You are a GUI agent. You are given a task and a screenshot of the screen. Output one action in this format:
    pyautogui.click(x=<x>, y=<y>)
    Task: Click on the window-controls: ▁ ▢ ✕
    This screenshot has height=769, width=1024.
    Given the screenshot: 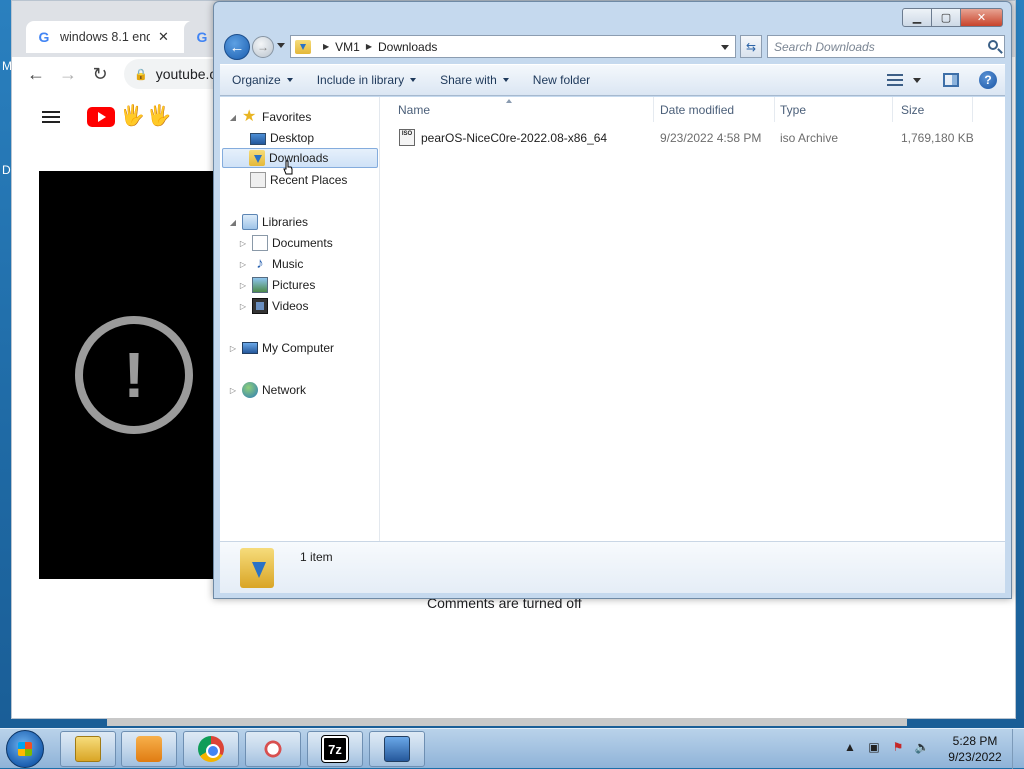 What is the action you would take?
    pyautogui.click(x=952, y=17)
    